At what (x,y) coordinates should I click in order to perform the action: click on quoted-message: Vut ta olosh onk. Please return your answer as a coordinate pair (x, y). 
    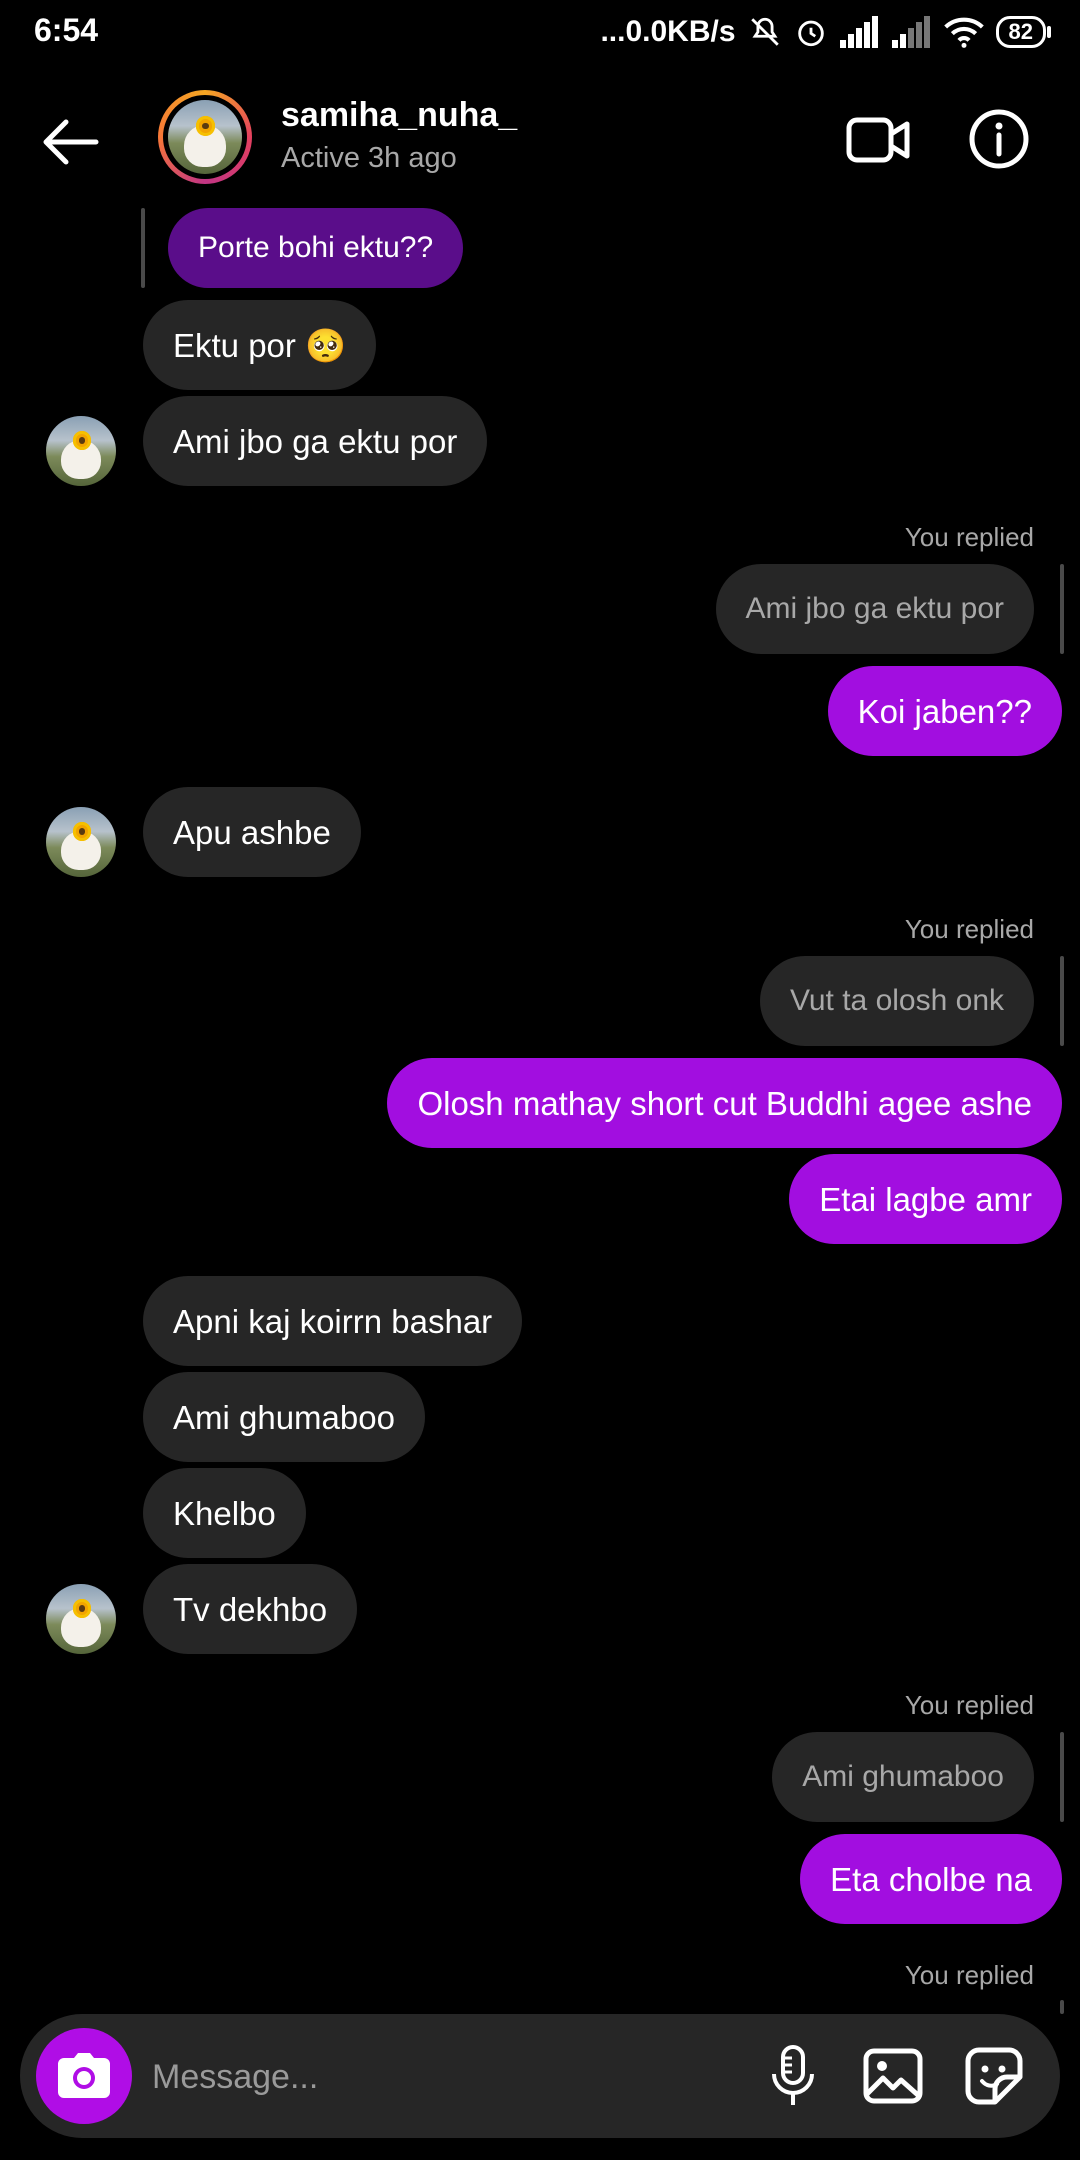
    Looking at the image, I should click on (896, 1001).